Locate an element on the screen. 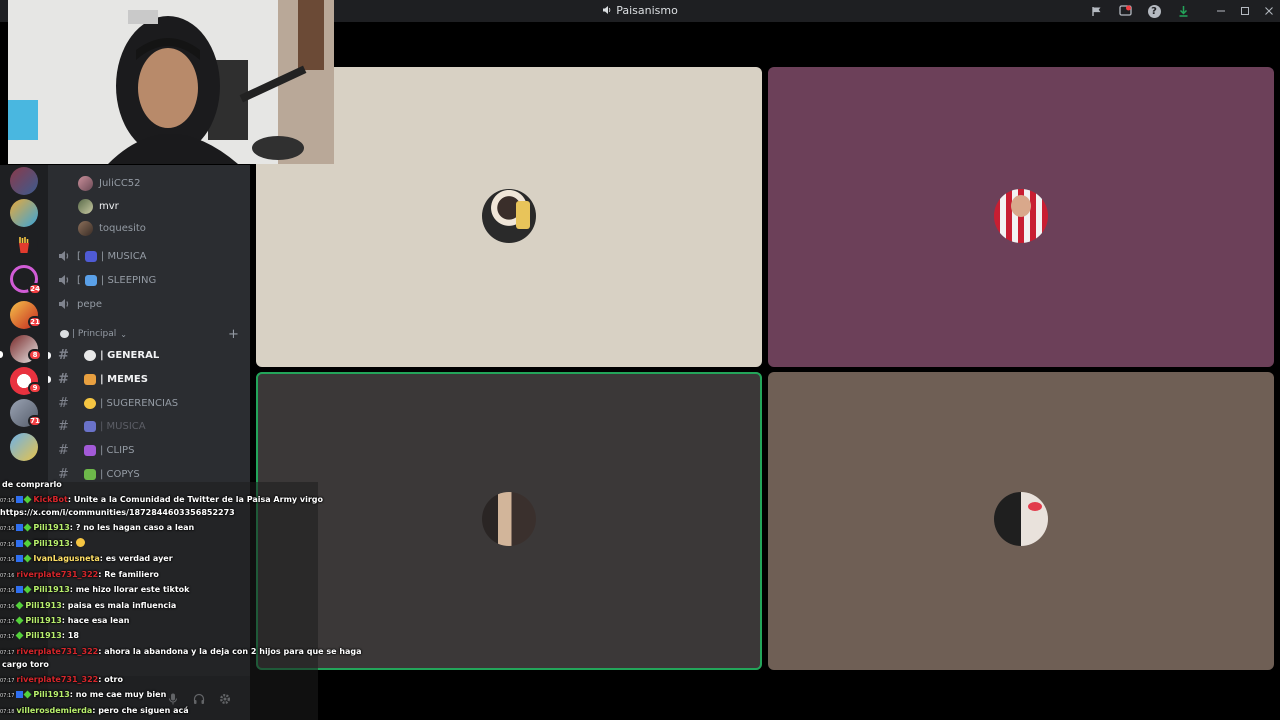 The image size is (1280, 720). flag-icon is located at coordinates (1096, 11).